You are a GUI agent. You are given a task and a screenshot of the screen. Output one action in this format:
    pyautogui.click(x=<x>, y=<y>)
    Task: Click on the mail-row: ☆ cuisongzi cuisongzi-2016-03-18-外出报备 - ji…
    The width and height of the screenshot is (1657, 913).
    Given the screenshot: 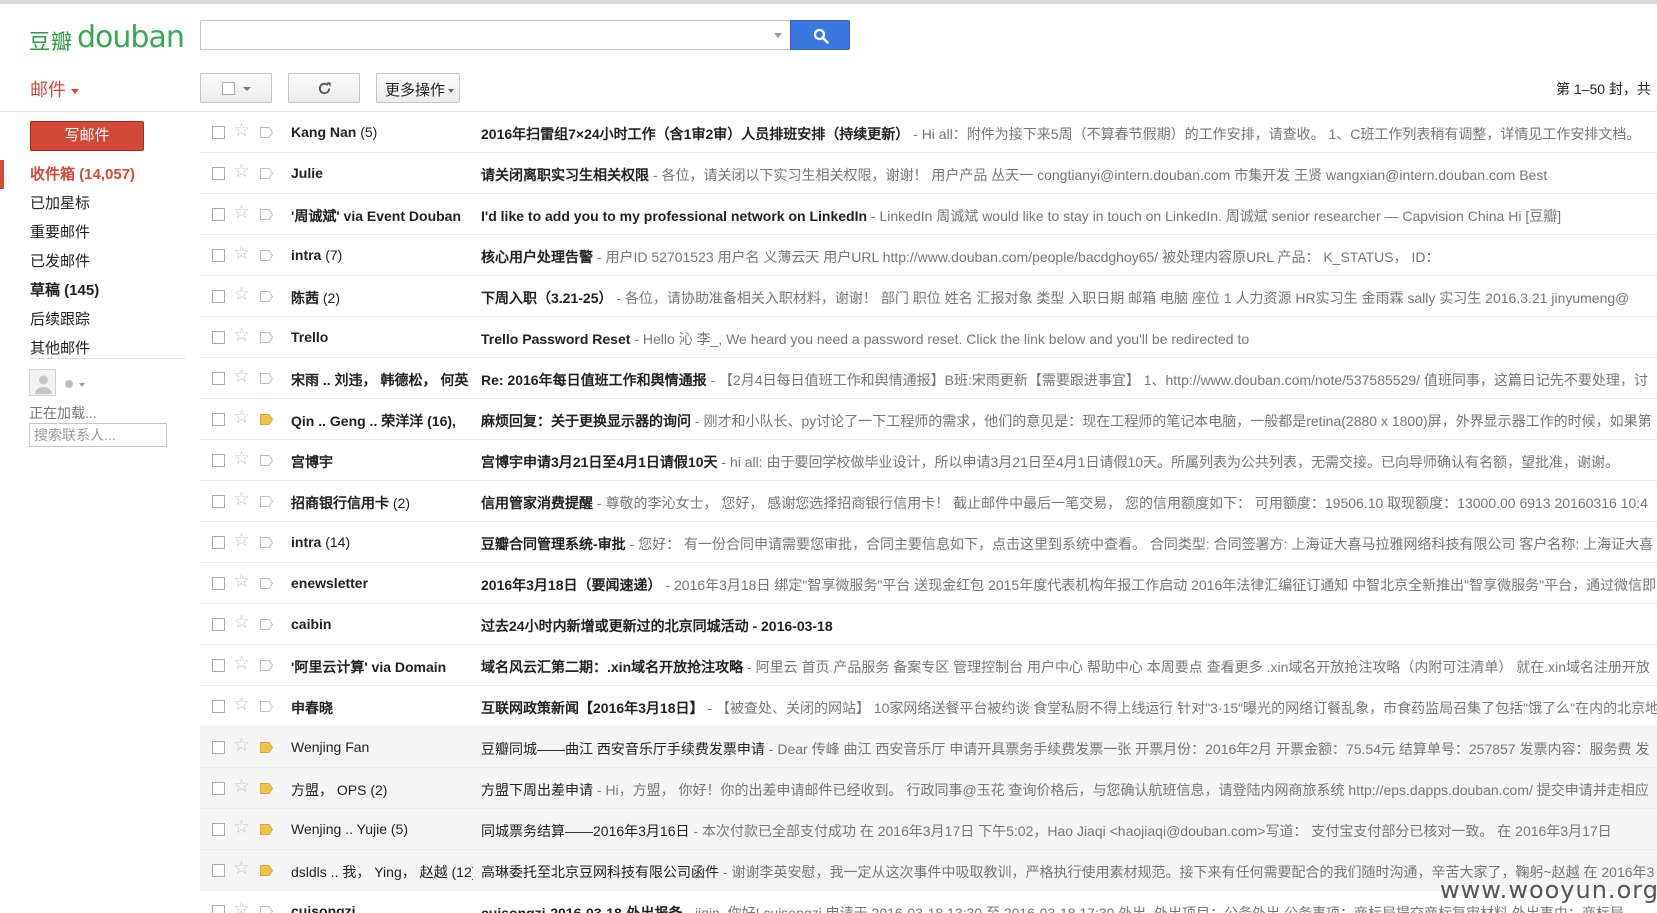 What is the action you would take?
    pyautogui.click(x=928, y=902)
    